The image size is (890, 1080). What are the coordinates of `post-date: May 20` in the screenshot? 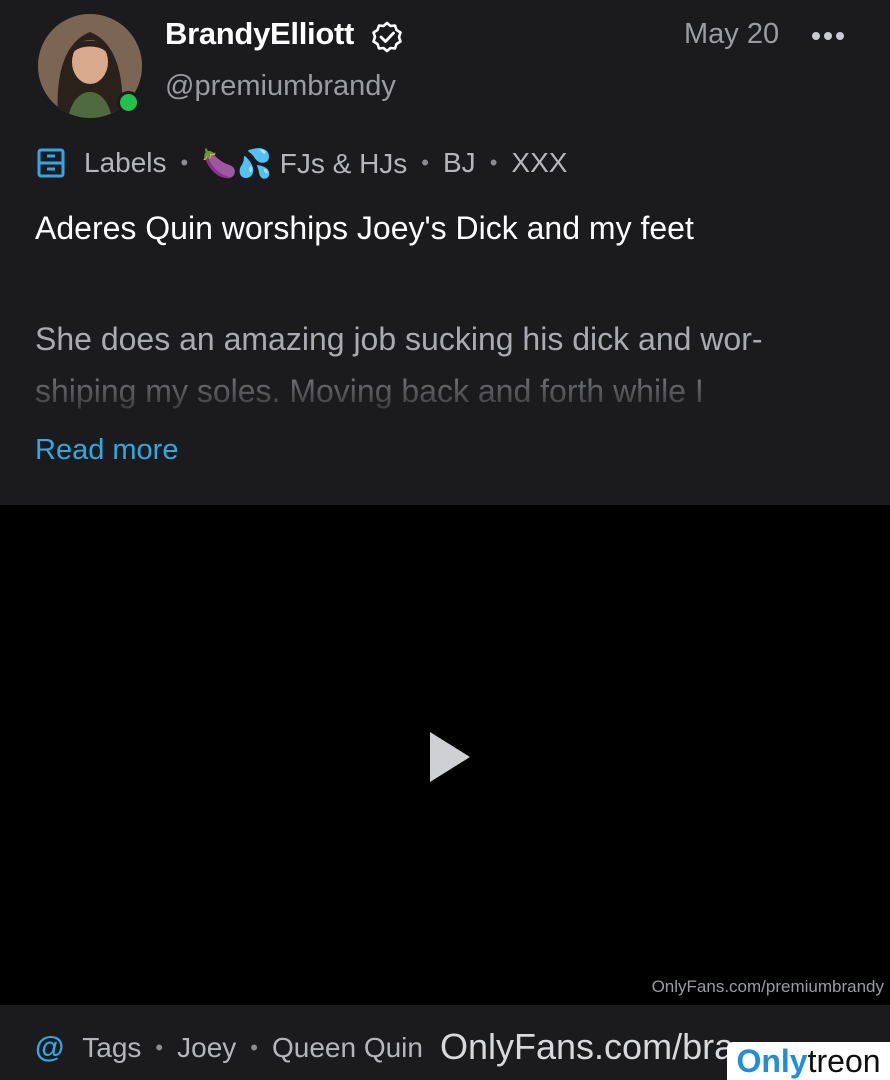 It's located at (732, 34).